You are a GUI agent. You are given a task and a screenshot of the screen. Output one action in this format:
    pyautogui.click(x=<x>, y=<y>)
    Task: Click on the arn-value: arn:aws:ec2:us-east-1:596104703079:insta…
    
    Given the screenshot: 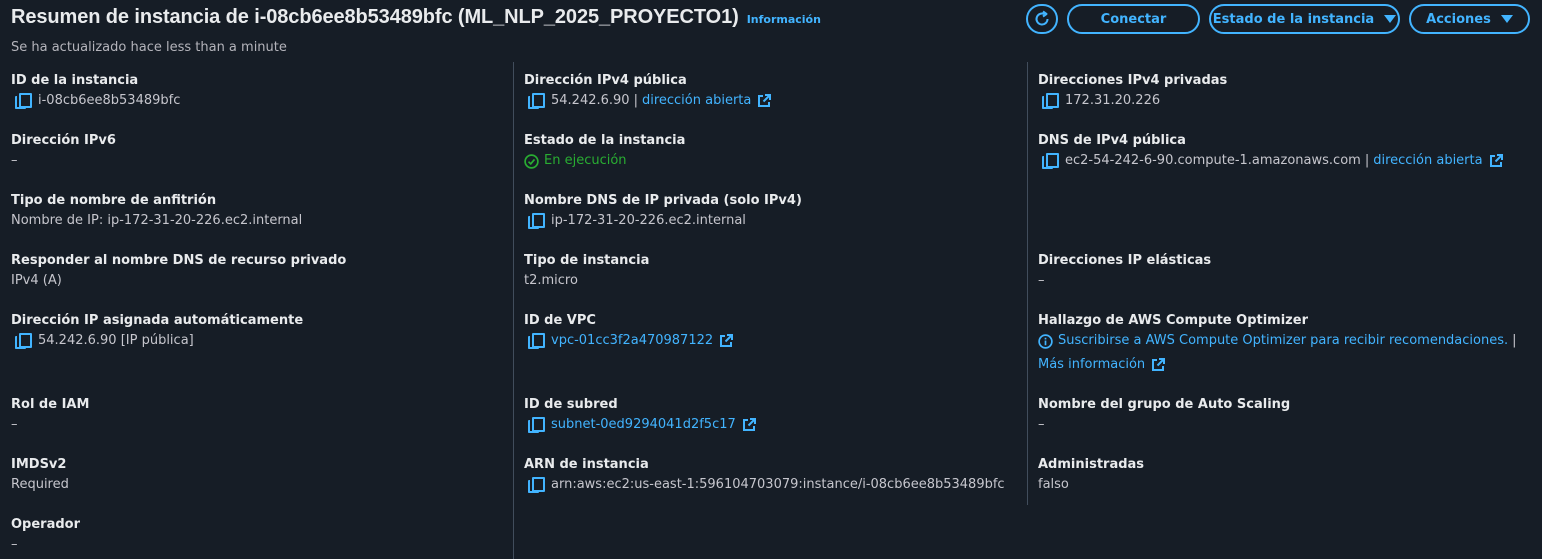 What is the action you would take?
    pyautogui.click(x=778, y=484)
    